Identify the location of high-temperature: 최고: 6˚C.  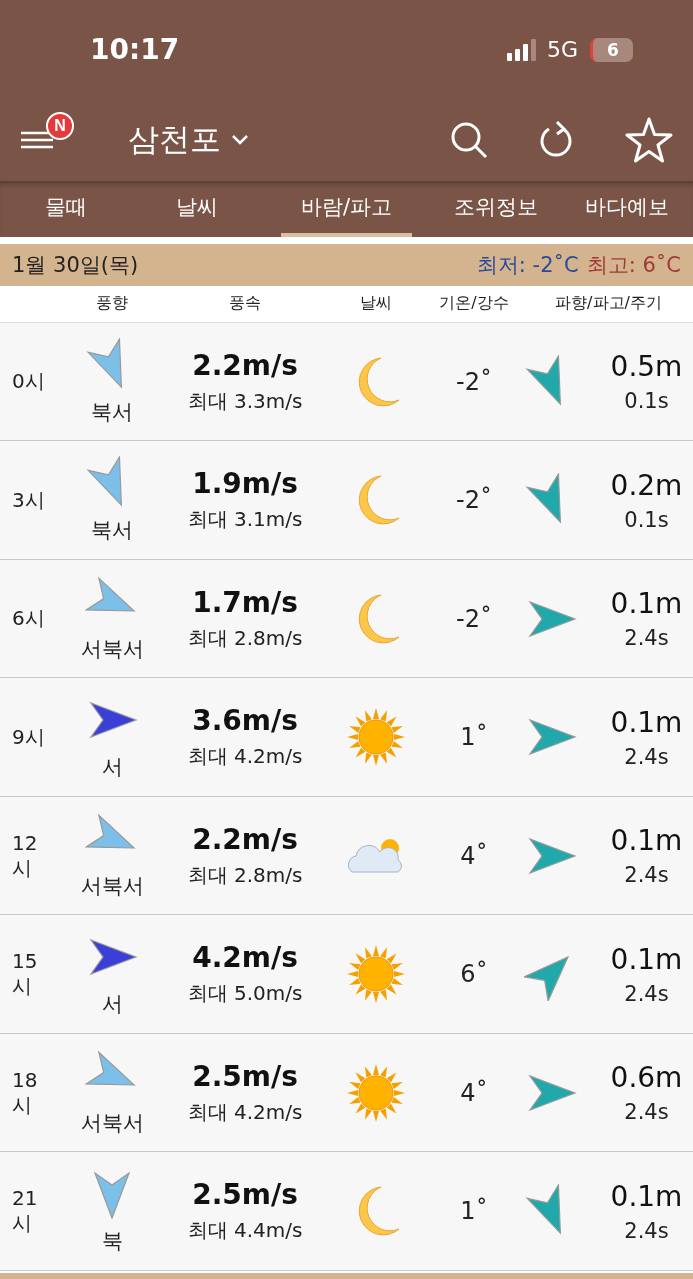
(633, 265).